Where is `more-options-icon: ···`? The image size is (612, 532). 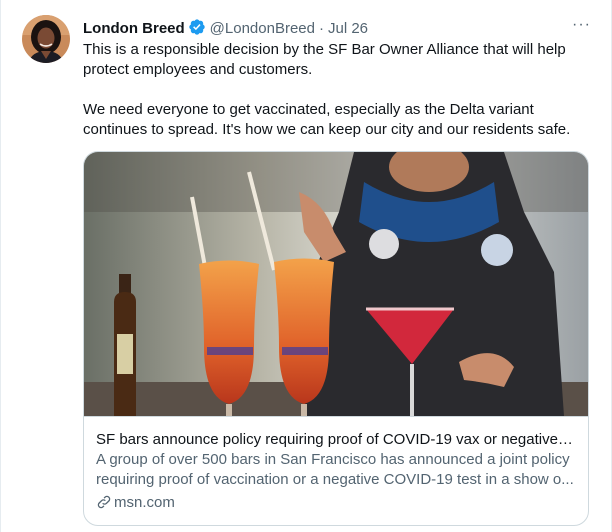 more-options-icon: ··· is located at coordinates (581, 25).